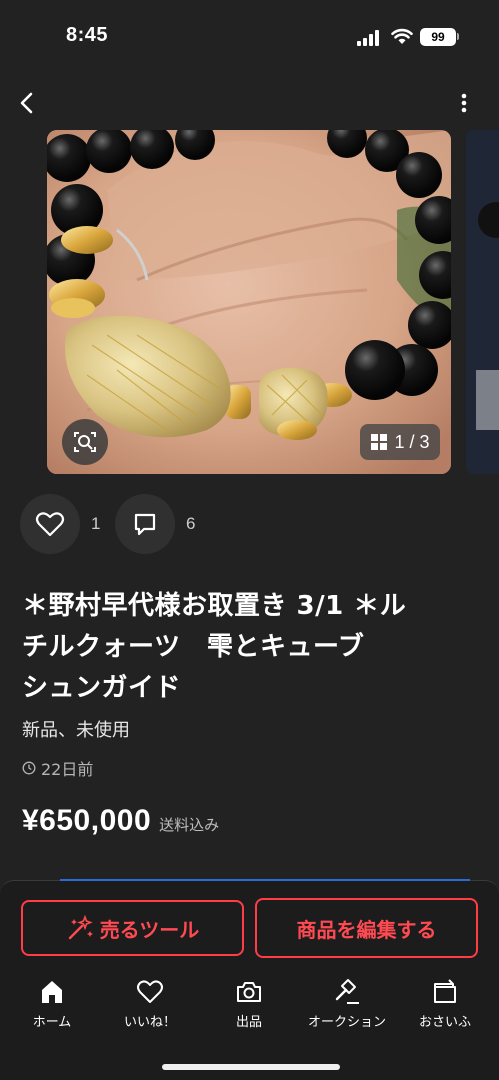  Describe the element at coordinates (87, 820) in the screenshot. I see `price-amount: ¥650,000` at that location.